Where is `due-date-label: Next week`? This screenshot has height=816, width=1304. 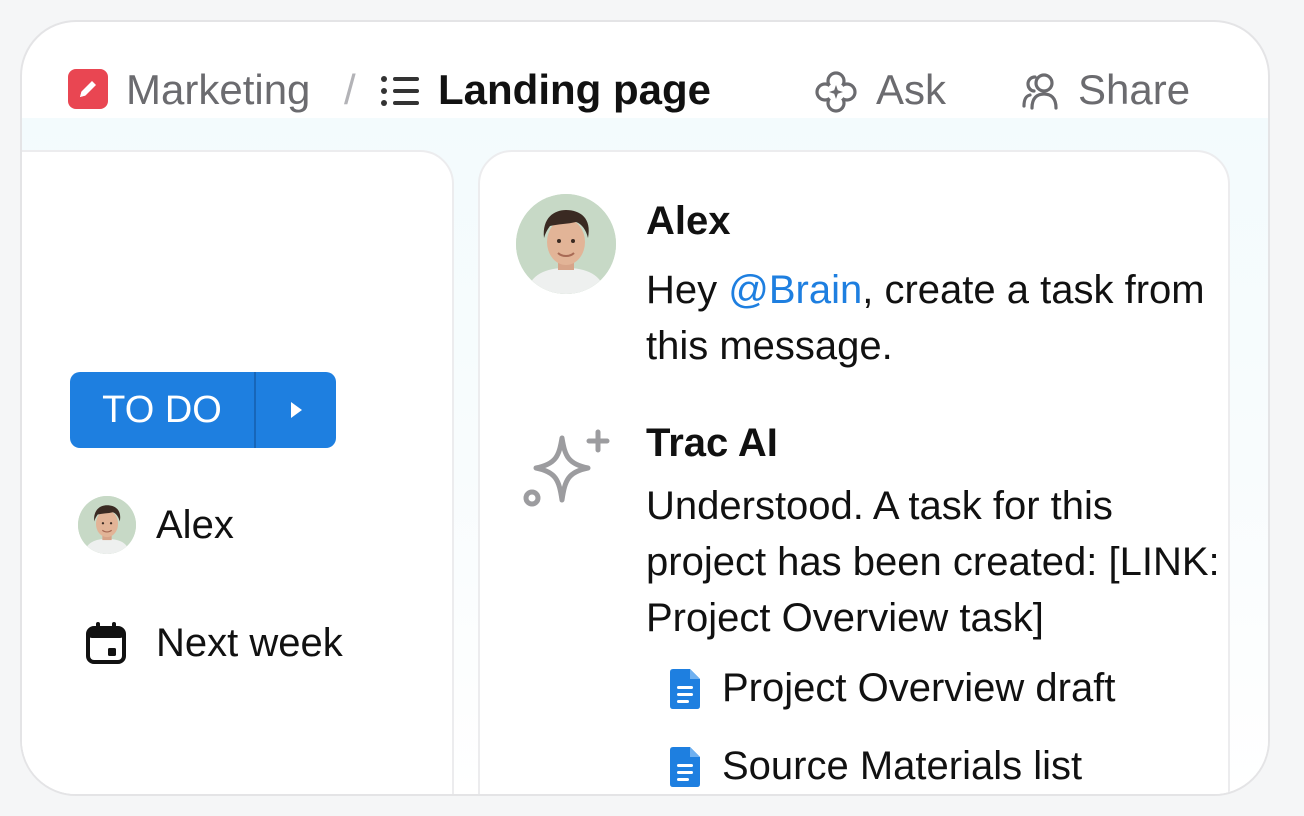
due-date-label: Next week is located at coordinates (249, 643).